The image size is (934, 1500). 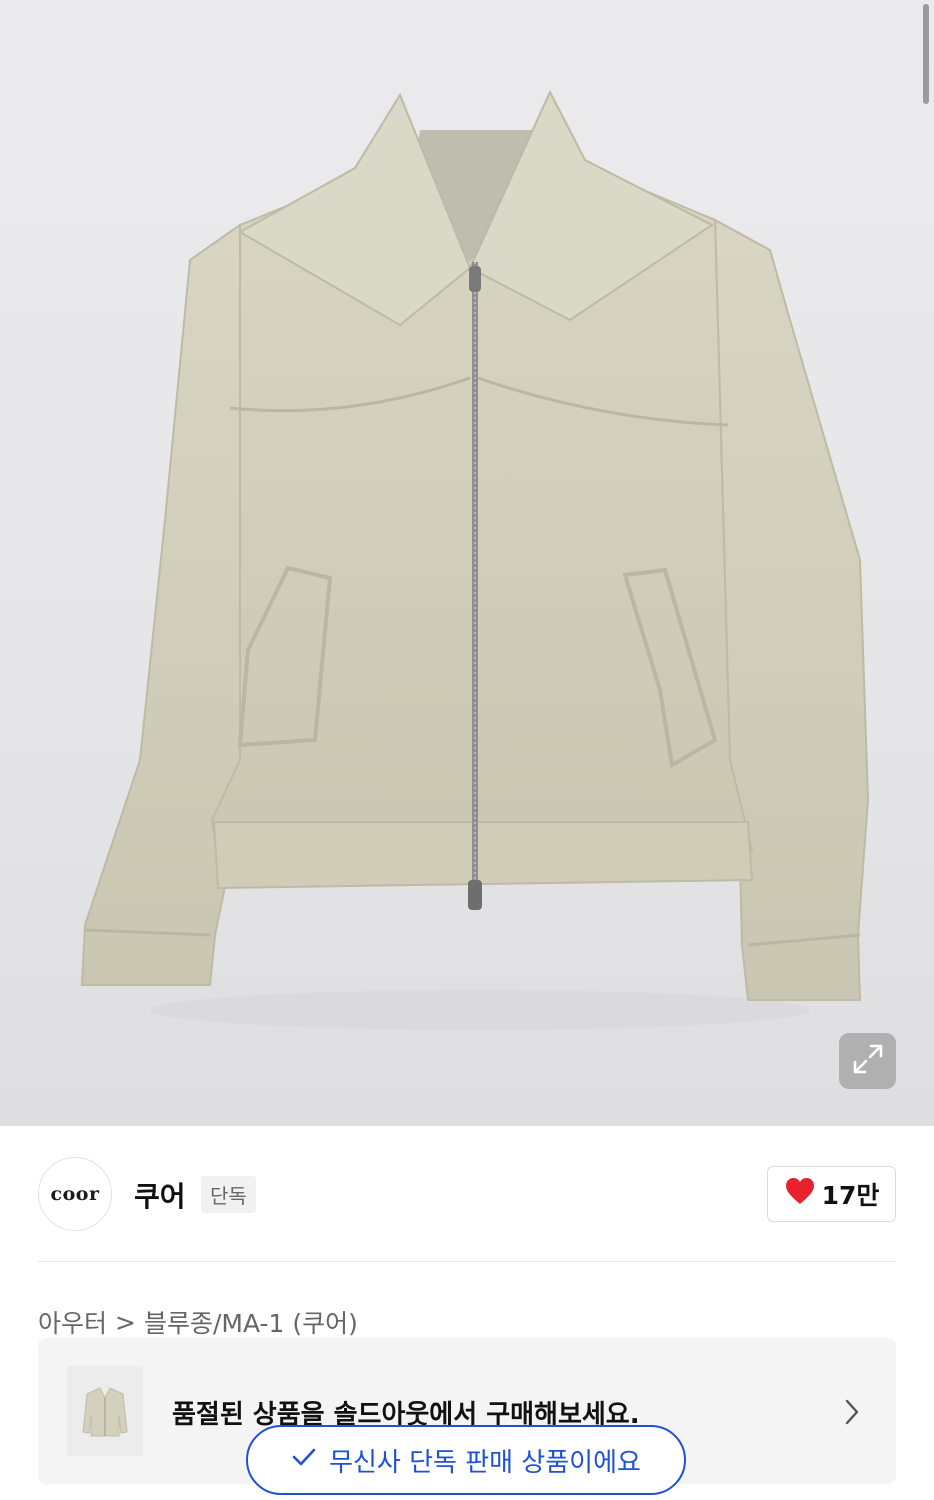 I want to click on like-button: 17만, so click(x=831, y=1194).